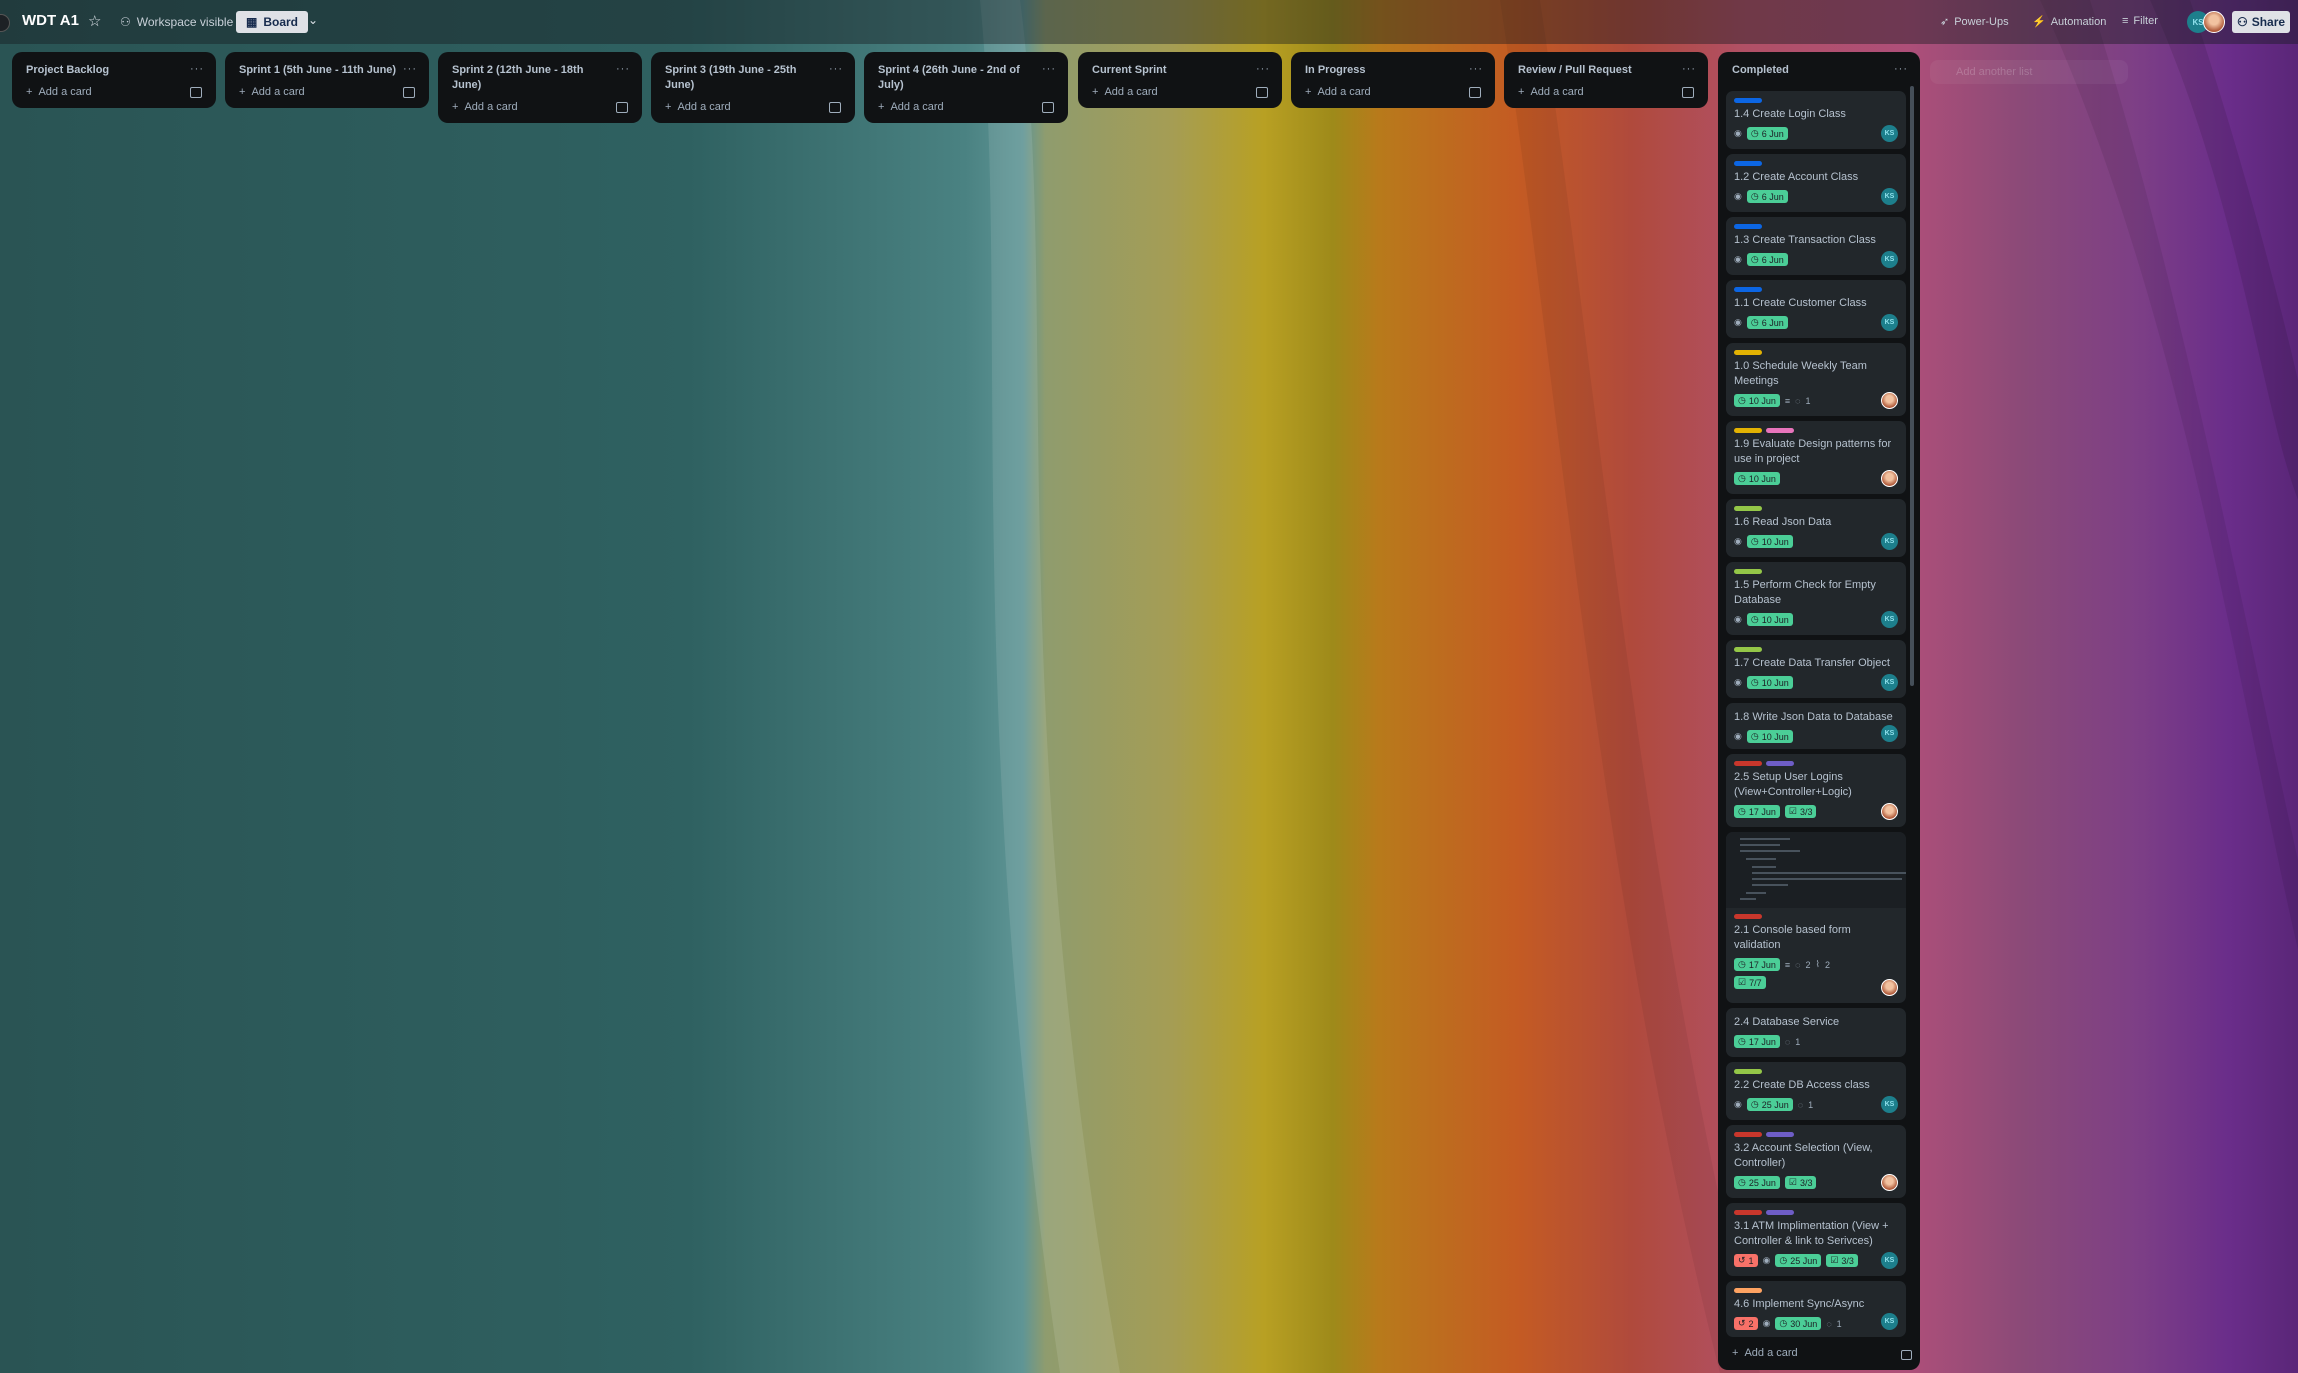  What do you see at coordinates (1816, 1091) in the screenshot?
I see `card: 2.2 Create DB Access class ◉ ◷ 25 Jun ◌ 1 KS` at bounding box center [1816, 1091].